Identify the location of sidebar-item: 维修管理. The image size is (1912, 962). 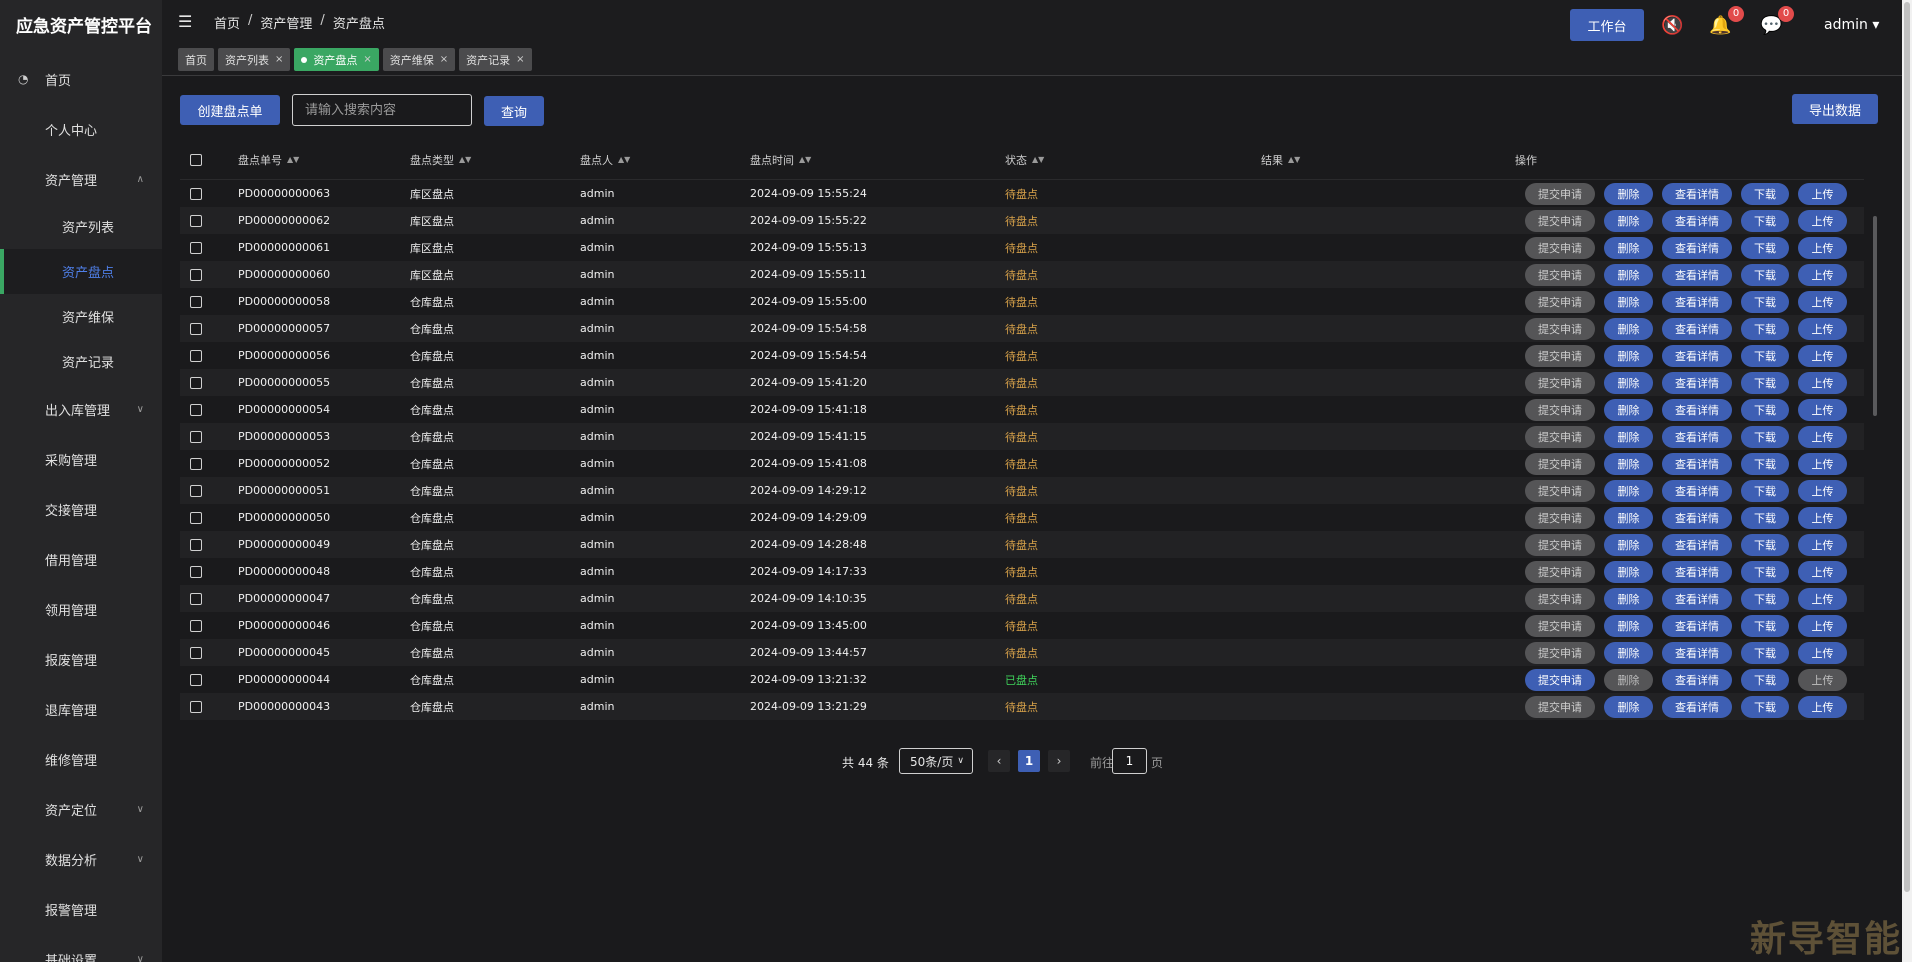
(81, 759).